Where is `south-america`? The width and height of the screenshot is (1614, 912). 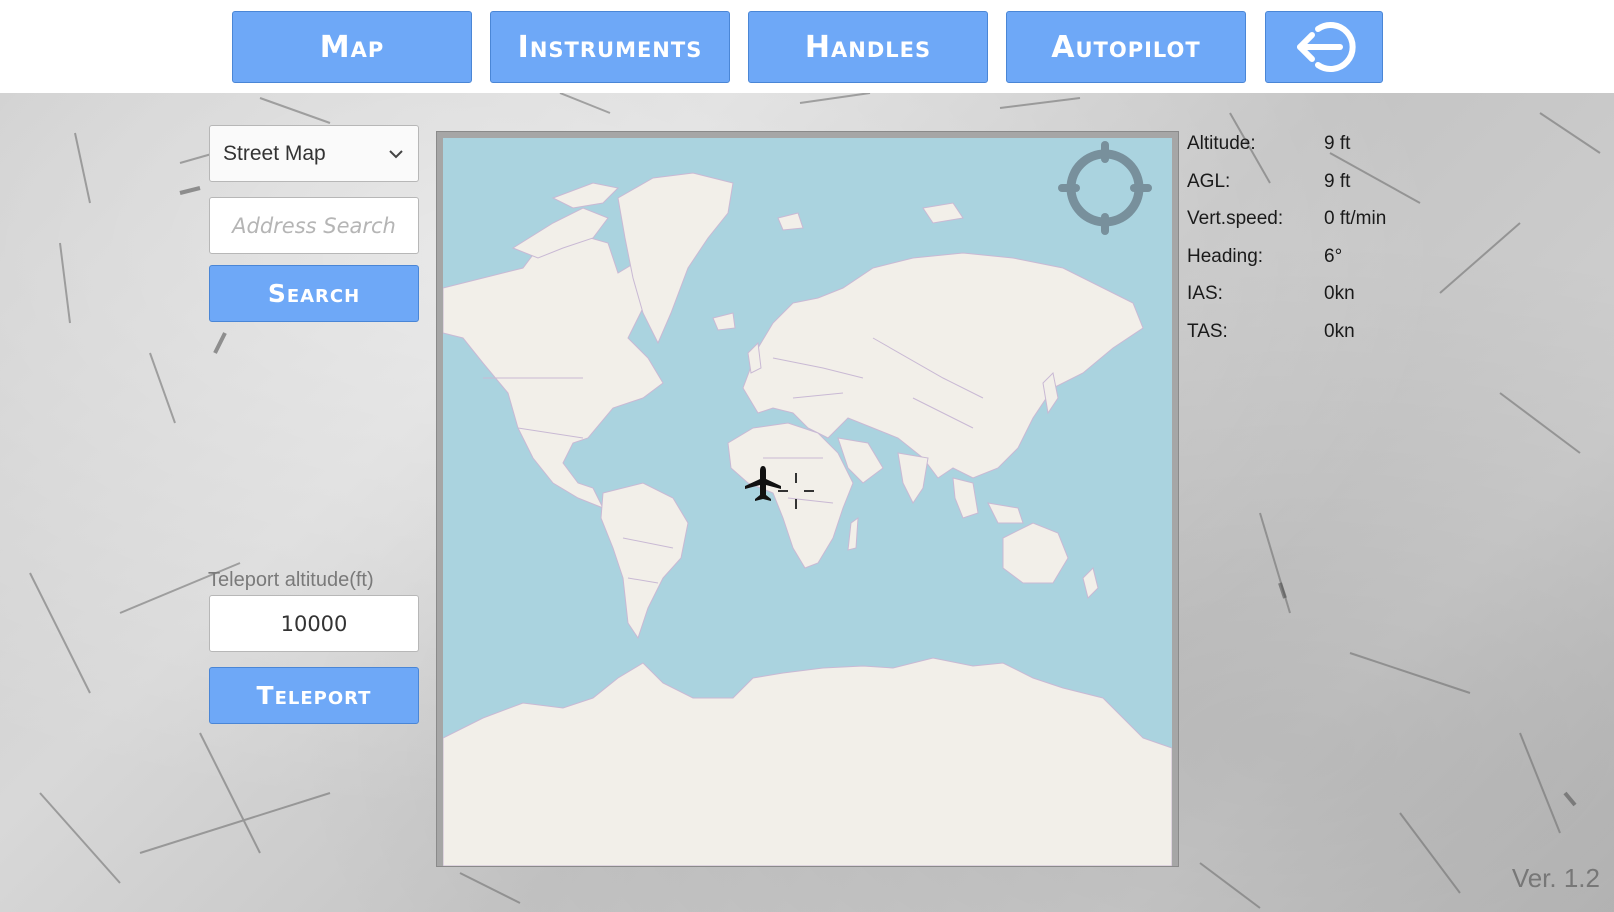
south-america is located at coordinates (644, 561).